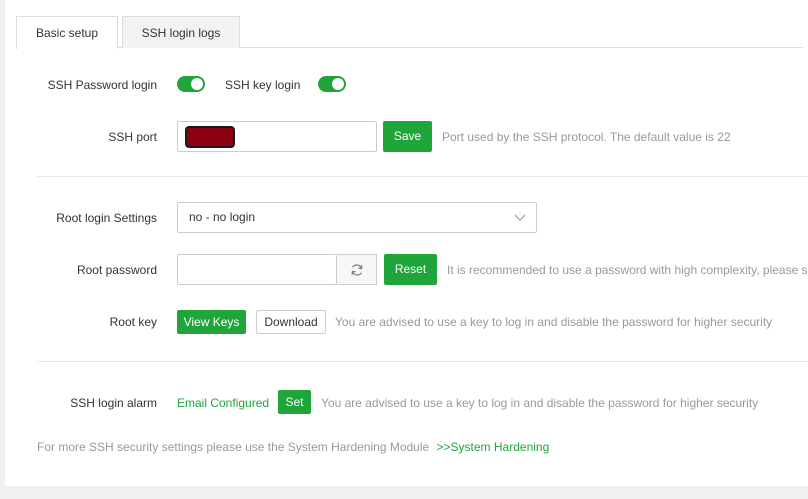 This screenshot has width=808, height=499. I want to click on ssh-port-input, so click(277, 136).